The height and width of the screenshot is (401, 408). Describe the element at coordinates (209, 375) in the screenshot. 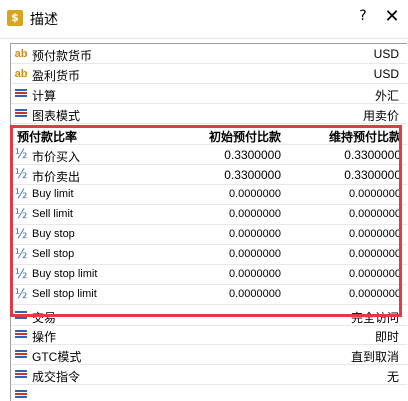

I see `property-row-filling: 成交指令 无` at that location.